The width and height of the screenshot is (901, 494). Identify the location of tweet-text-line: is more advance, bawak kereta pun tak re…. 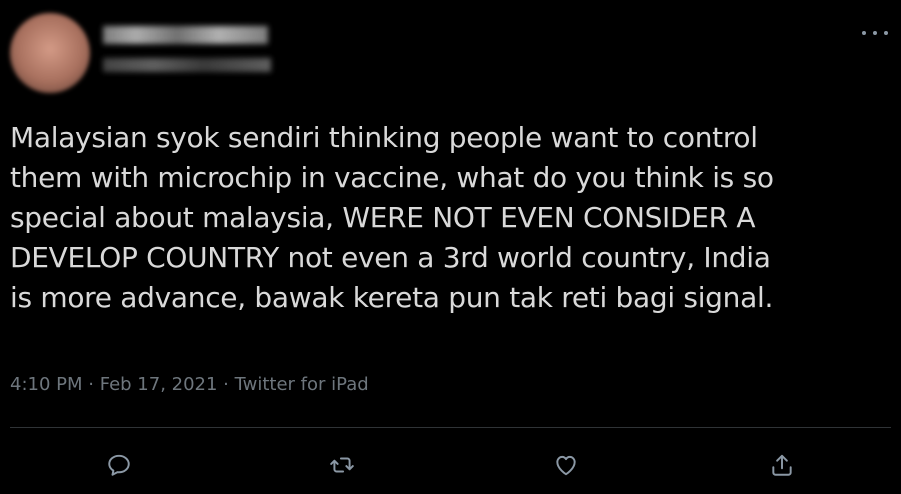
(392, 297).